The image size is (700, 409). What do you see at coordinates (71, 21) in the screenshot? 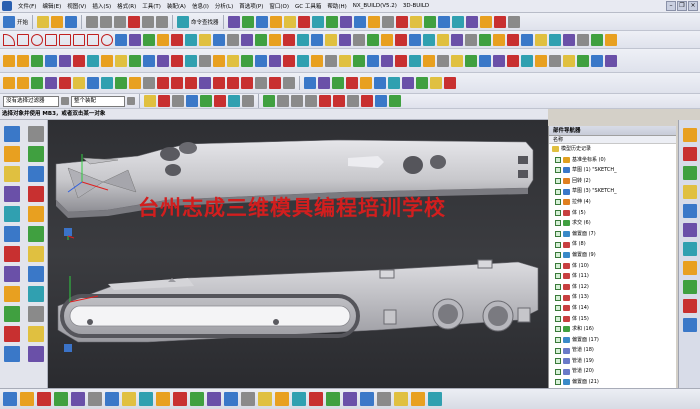
I see `save-icon` at bounding box center [71, 21].